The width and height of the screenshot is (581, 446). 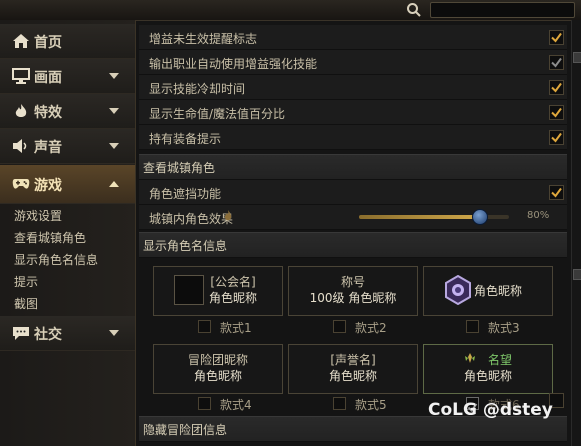 I want to click on scrollbar-thumb, so click(x=577, y=274).